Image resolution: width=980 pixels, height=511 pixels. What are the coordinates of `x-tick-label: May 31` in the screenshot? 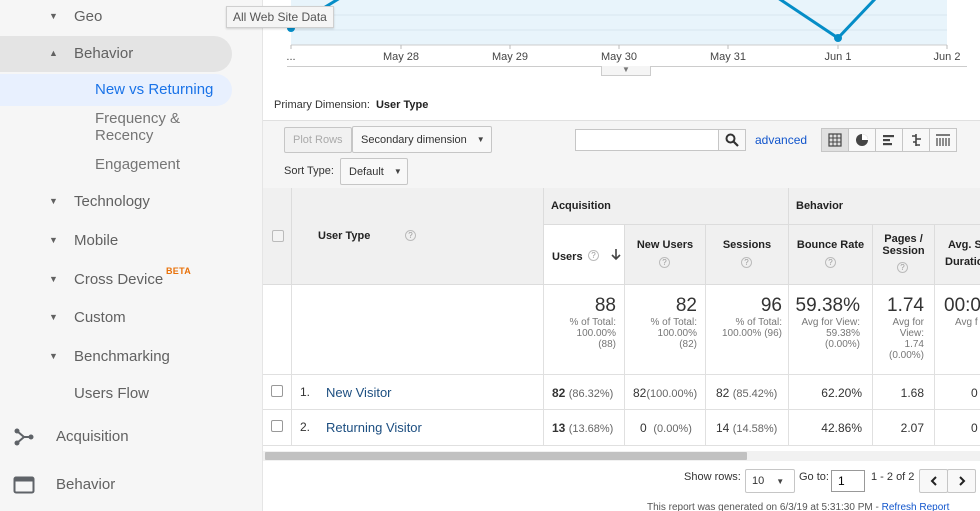 It's located at (728, 57).